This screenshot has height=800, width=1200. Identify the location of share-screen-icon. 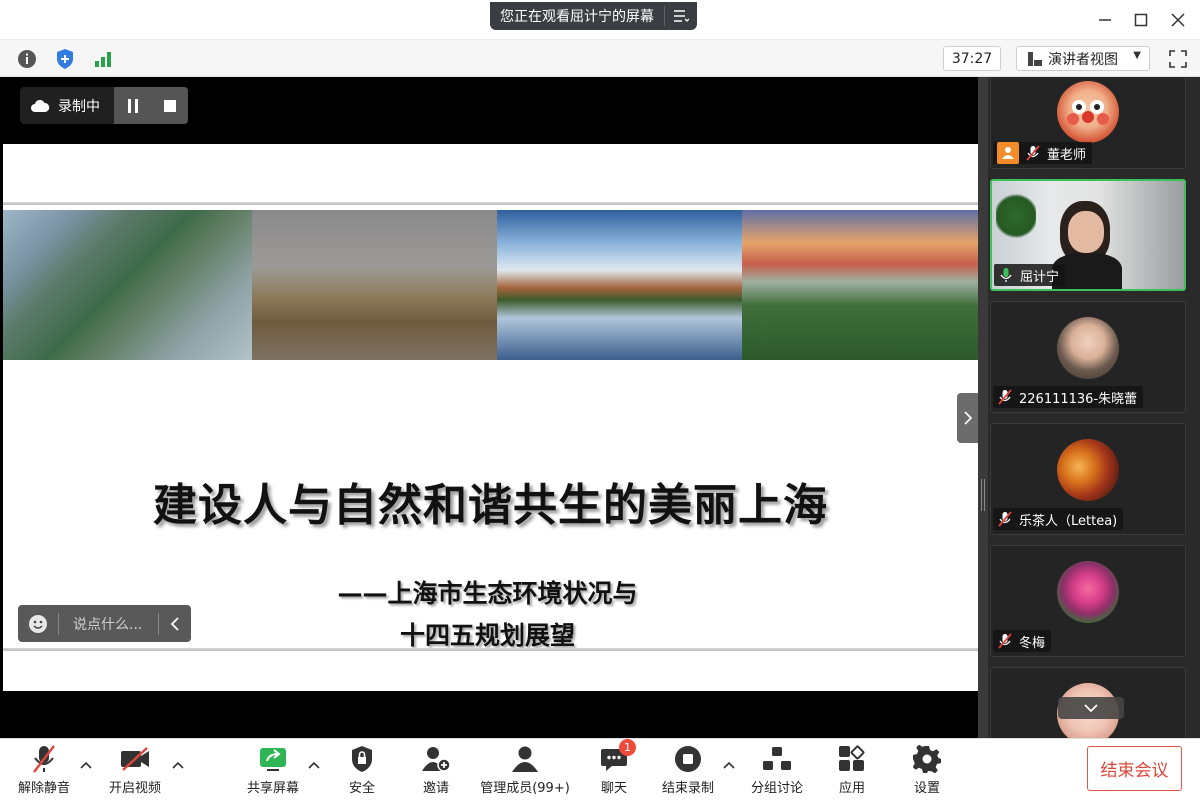
(273, 759).